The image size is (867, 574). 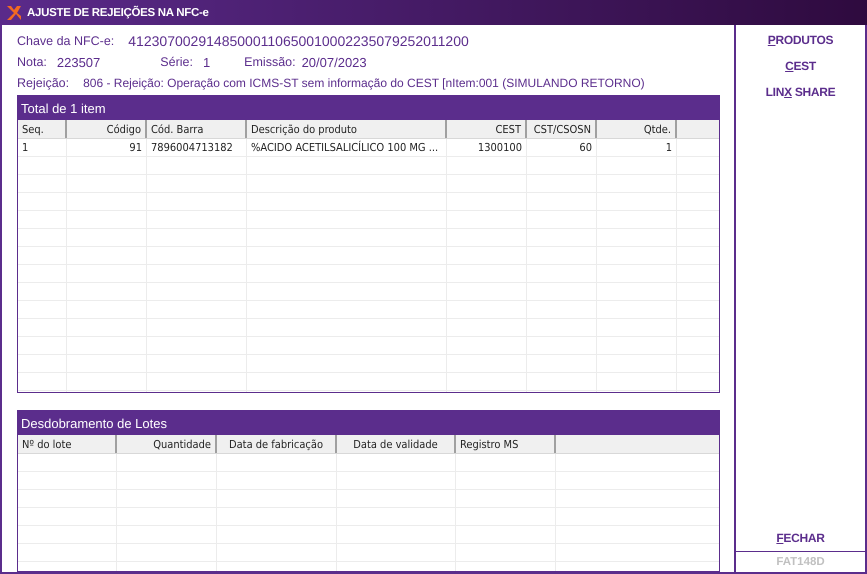 I want to click on side-button: PRODUTOS, so click(x=801, y=40).